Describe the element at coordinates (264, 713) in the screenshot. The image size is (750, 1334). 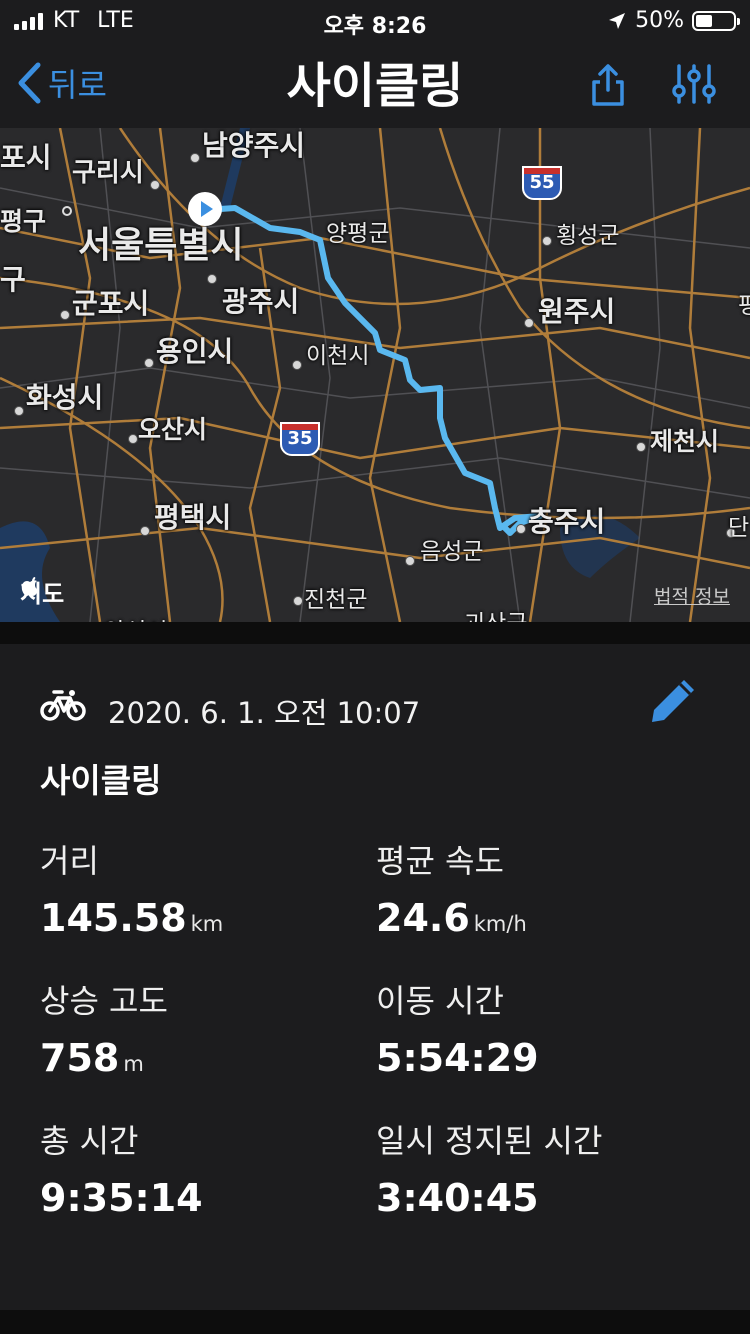
I see `activity-datetime: 2020. 6. 1. 오전 10:07` at that location.